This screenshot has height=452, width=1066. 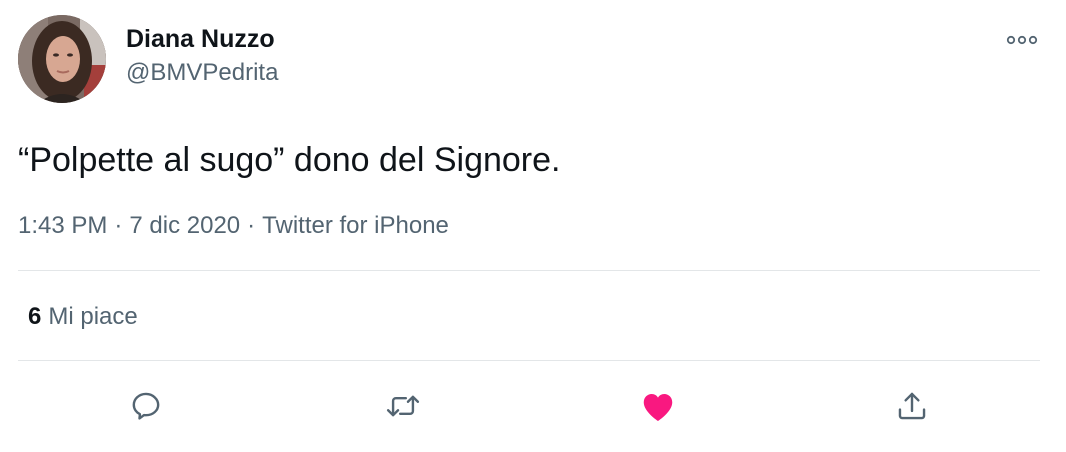 I want to click on share-icon, so click(x=912, y=406).